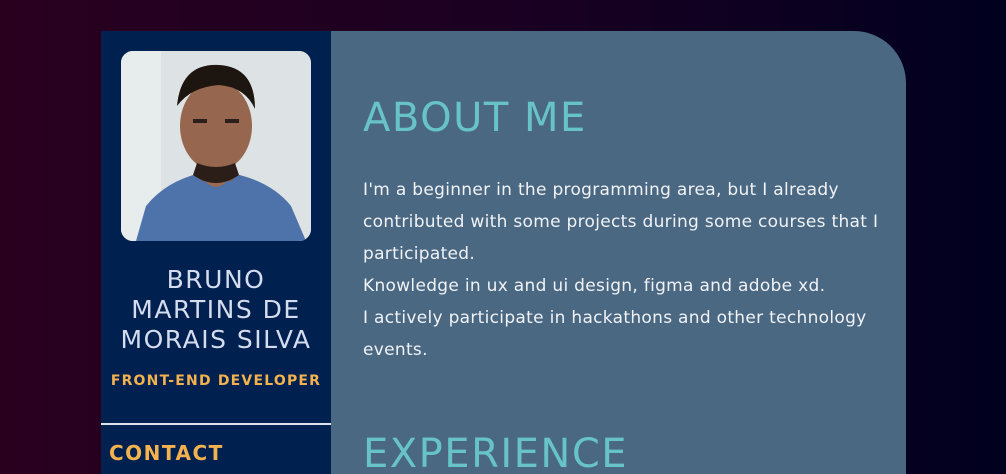 This screenshot has width=1006, height=474. I want to click on experience-heading: EXPERIENCE, so click(496, 452).